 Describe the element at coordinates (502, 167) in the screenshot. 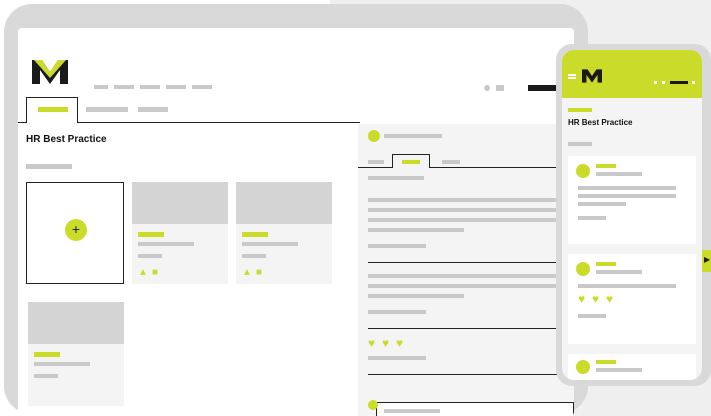

I see `detail-tab-divider` at that location.